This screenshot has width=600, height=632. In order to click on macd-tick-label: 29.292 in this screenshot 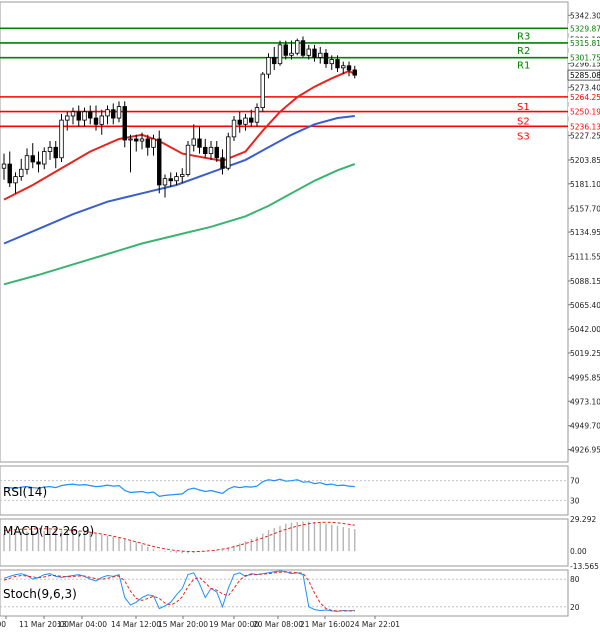, I will do `click(583, 519)`.